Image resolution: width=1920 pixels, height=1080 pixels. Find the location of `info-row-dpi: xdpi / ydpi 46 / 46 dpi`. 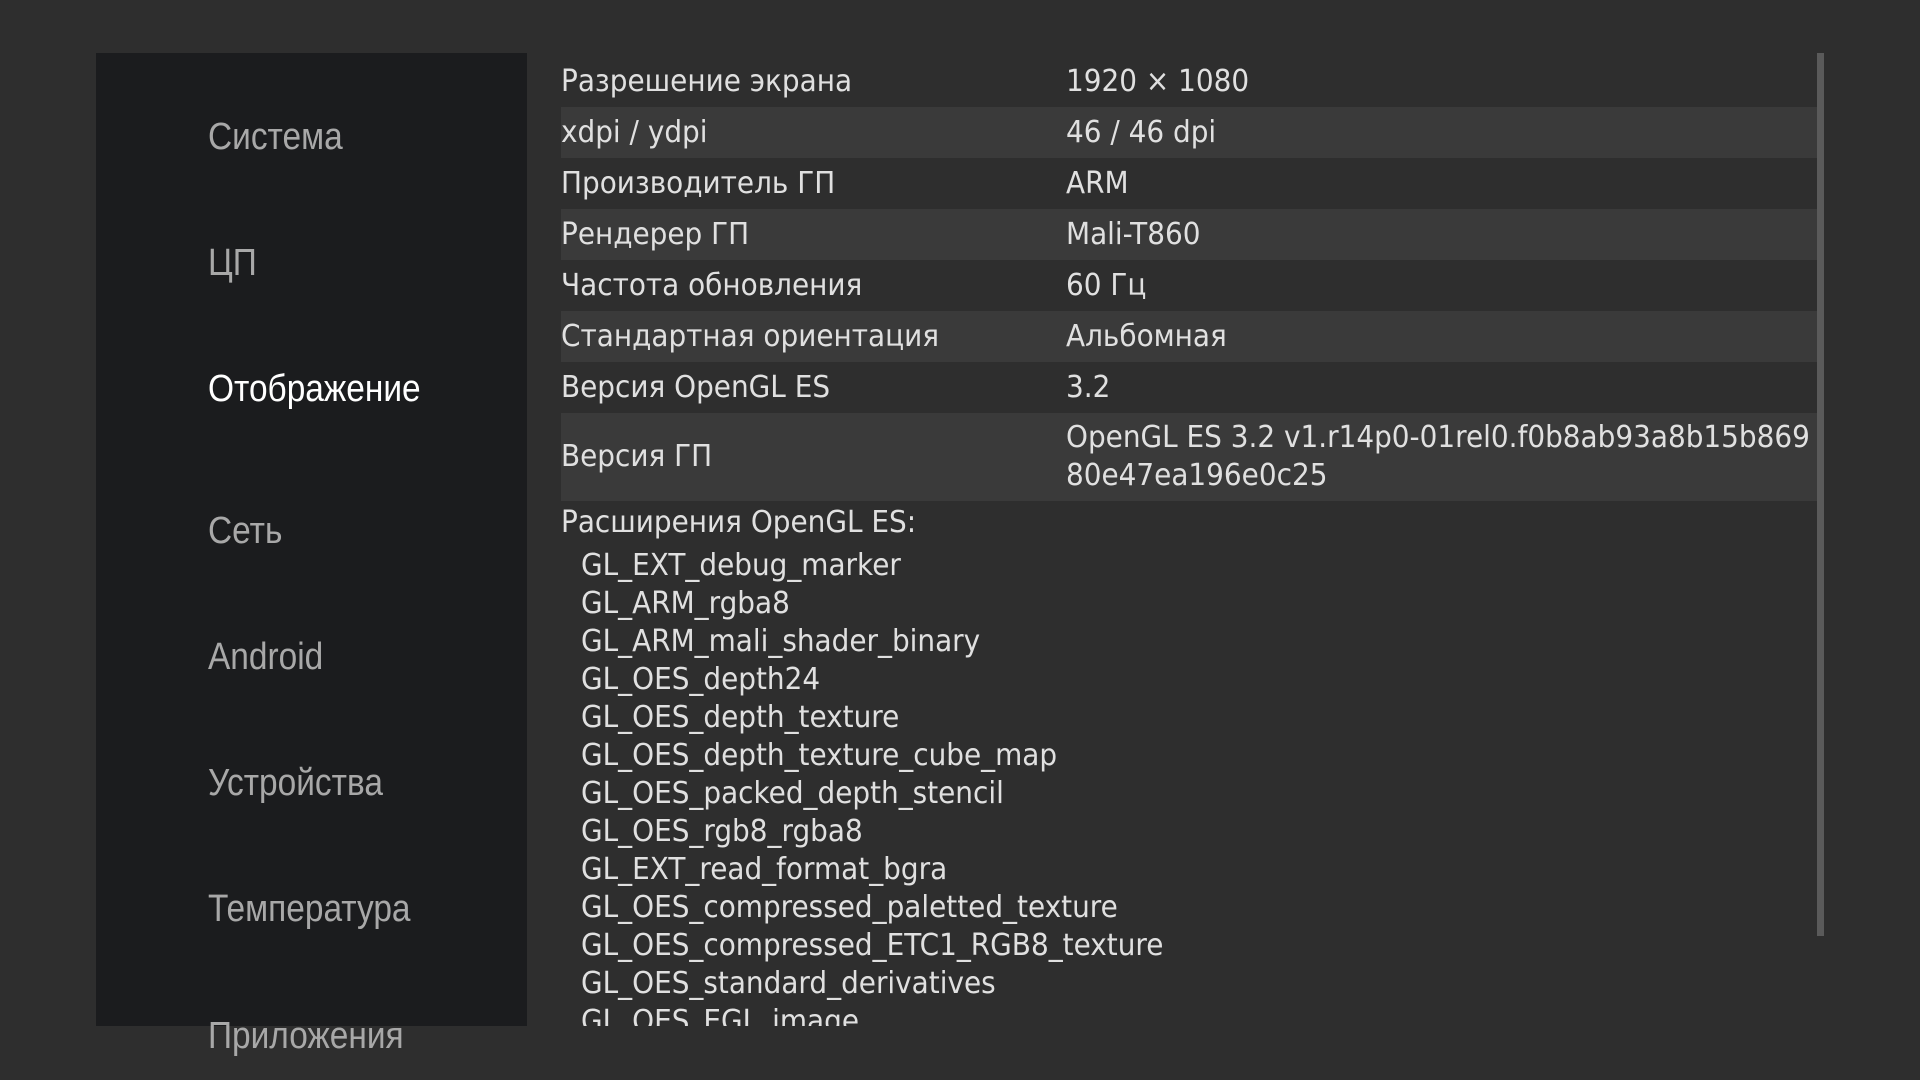

info-row-dpi: xdpi / ydpi 46 / 46 dpi is located at coordinates (1190, 132).